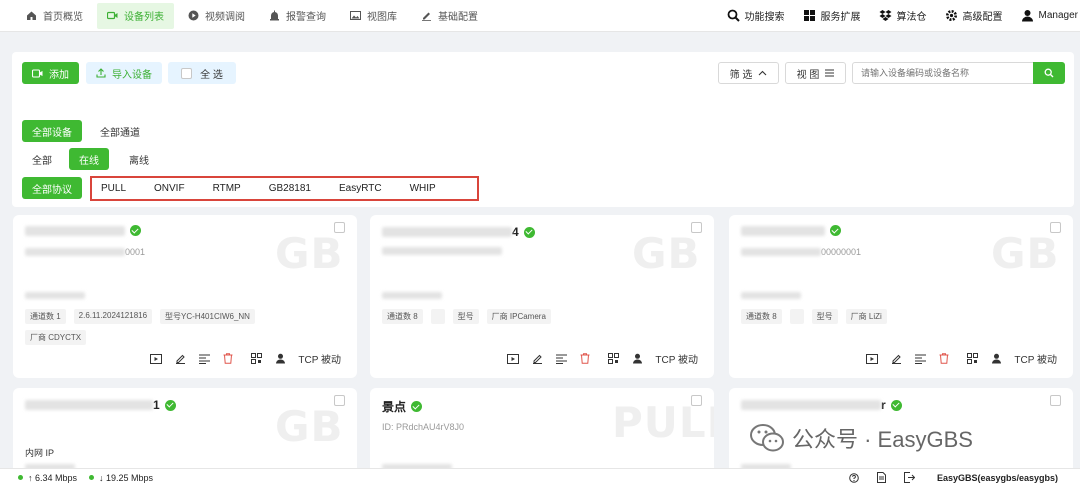  I want to click on protocol-gb28181: GB28181, so click(290, 188).